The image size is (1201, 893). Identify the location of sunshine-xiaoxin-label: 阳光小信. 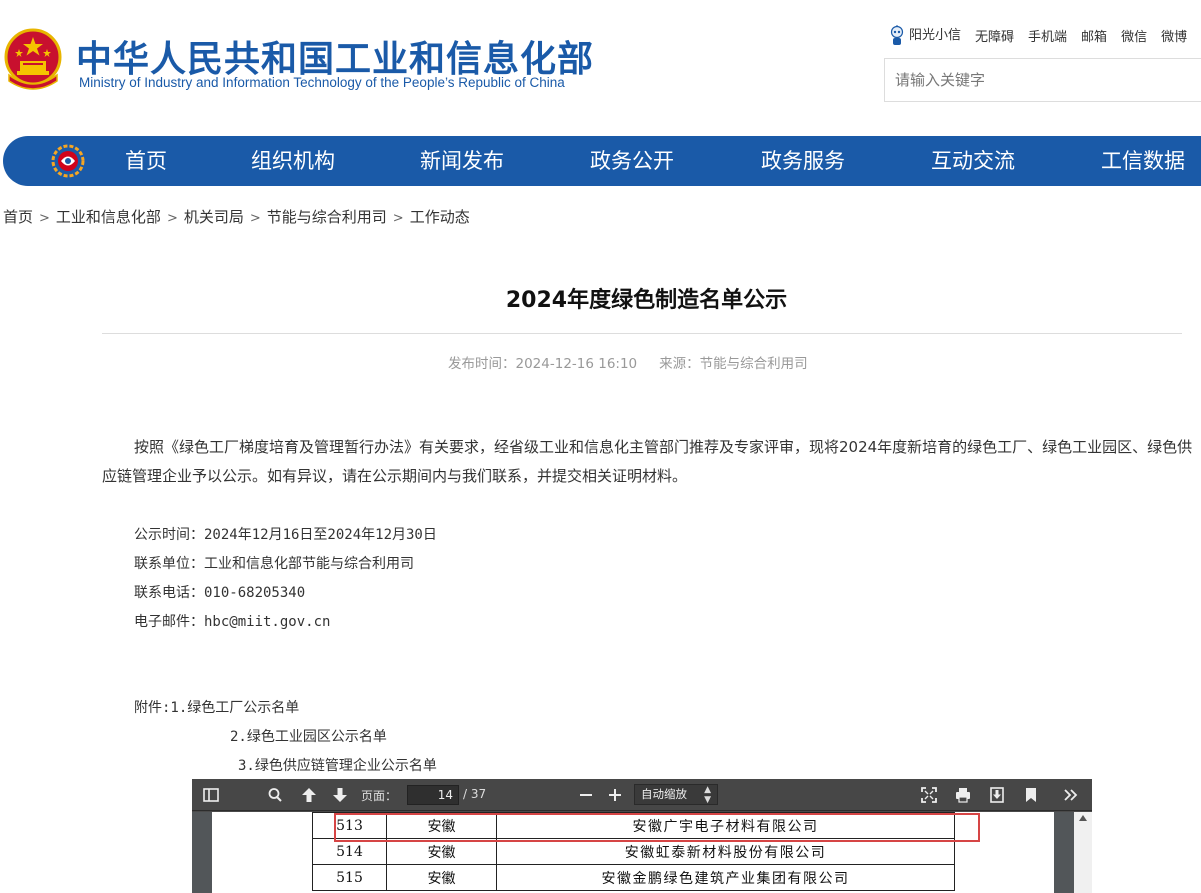
(935, 35).